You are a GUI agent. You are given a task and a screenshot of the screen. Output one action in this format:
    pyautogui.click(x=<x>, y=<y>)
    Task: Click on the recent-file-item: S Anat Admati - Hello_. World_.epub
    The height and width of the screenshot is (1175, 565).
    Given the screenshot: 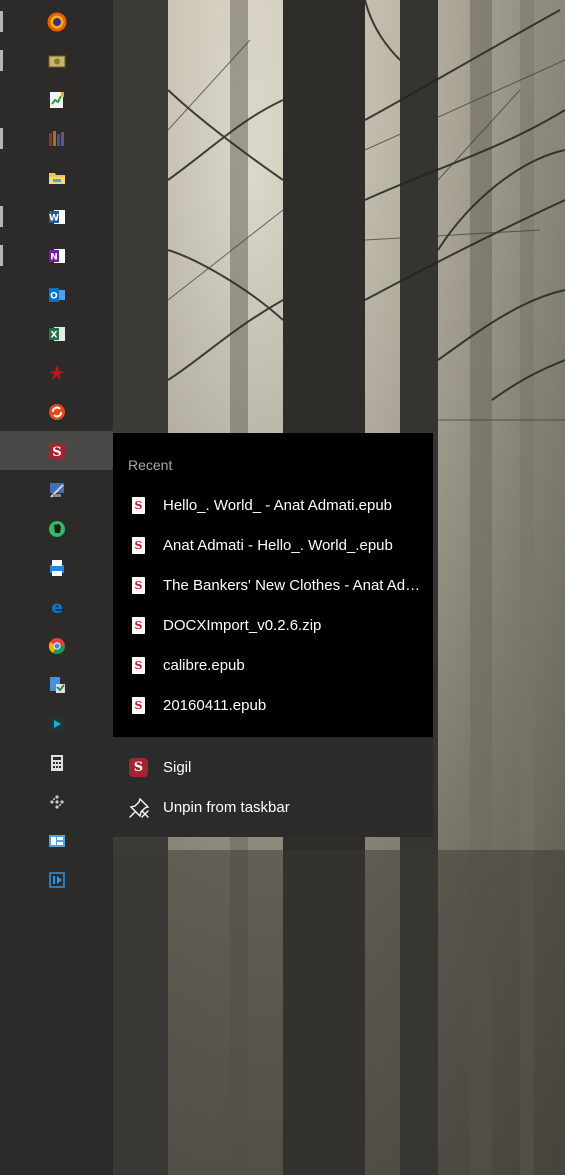 What is the action you would take?
    pyautogui.click(x=273, y=546)
    